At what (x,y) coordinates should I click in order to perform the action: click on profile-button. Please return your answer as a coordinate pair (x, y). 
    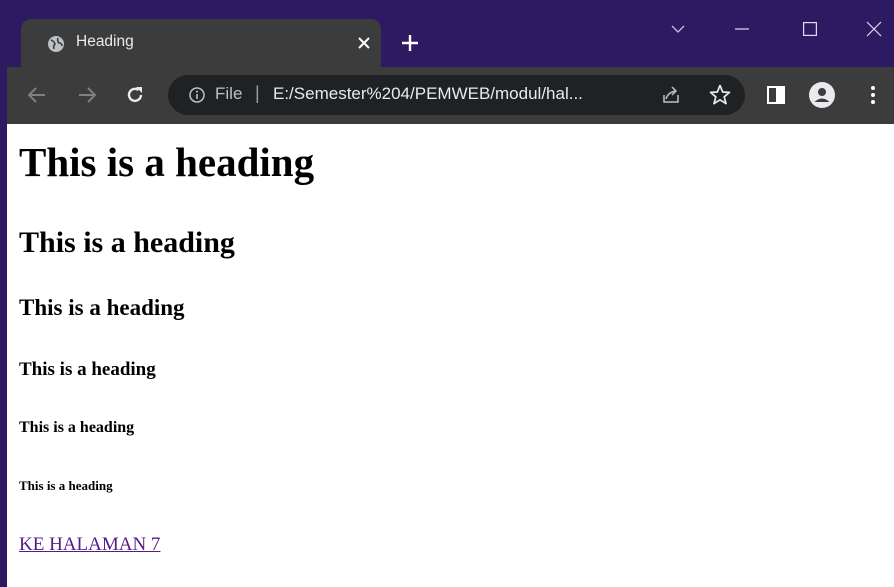
    Looking at the image, I should click on (822, 95).